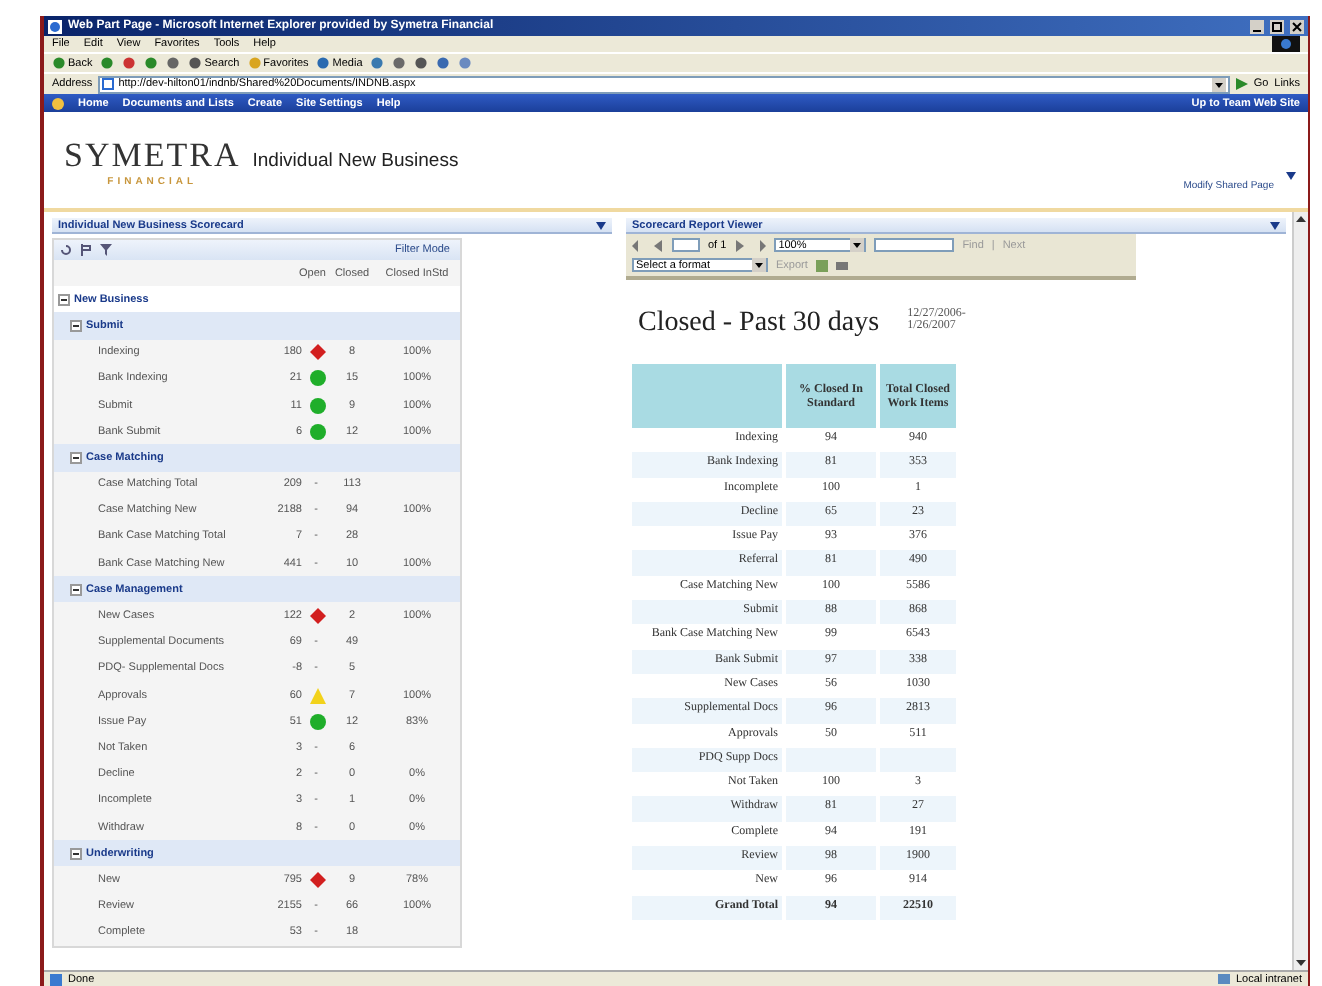 The image size is (1322, 986). I want to click on triangle-icon, so click(318, 695).